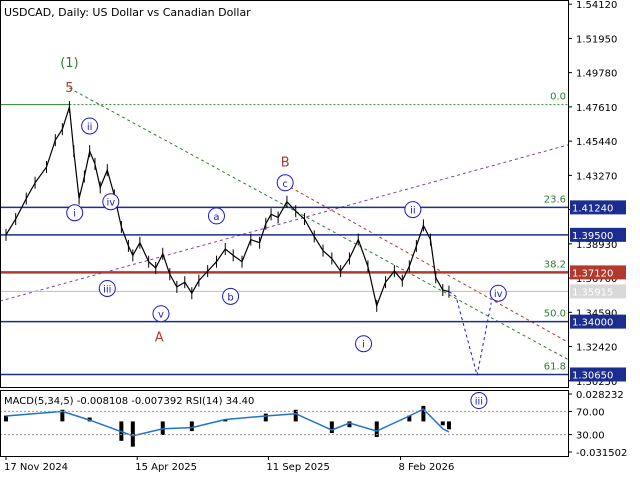  I want to click on fibo-level-label: 23.6, so click(555, 199).